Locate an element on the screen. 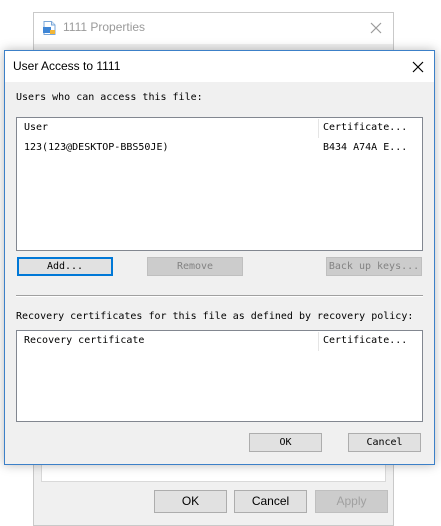  ok-button: OK is located at coordinates (285, 442).